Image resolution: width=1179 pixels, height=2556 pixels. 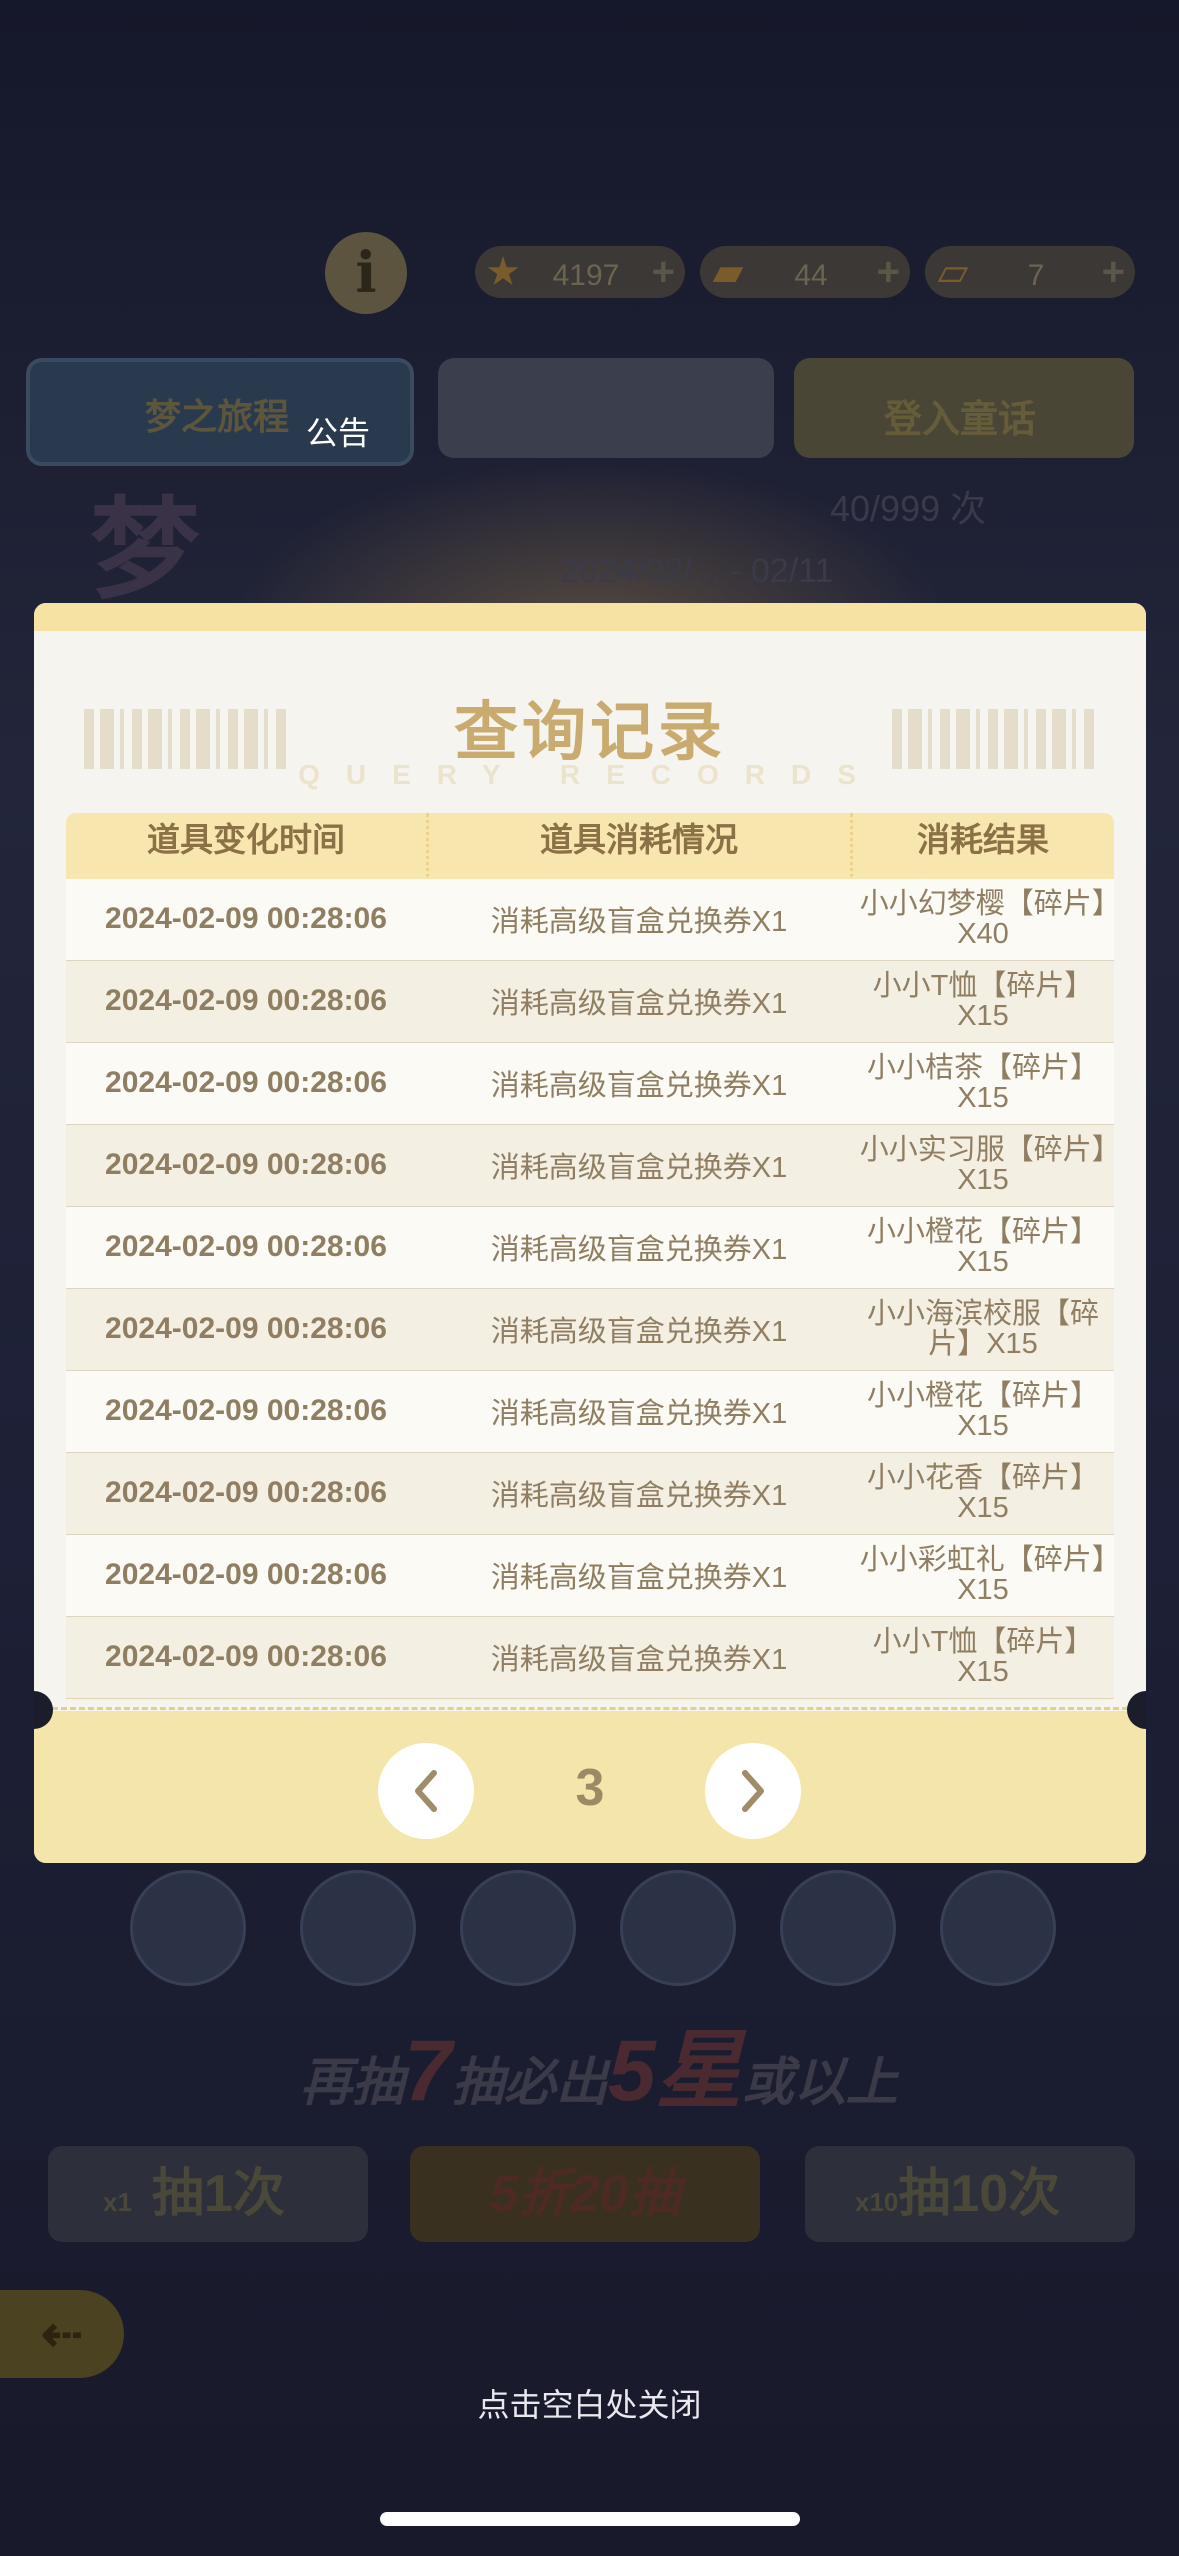 I want to click on home-indicator, so click(x=590, y=2519).